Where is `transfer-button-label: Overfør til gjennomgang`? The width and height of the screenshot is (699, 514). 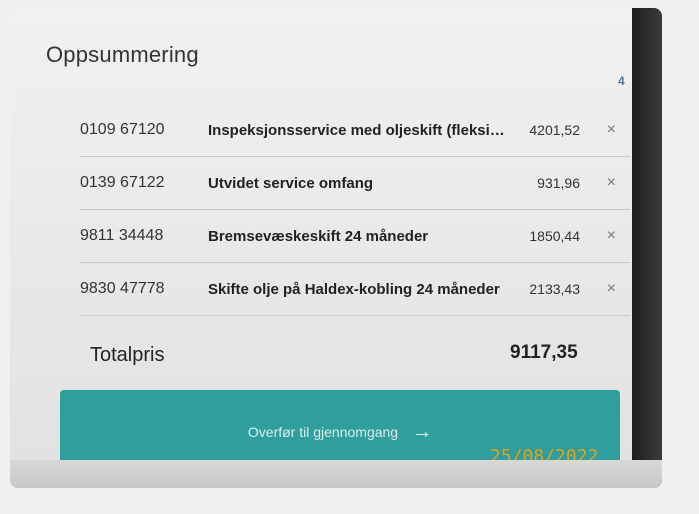 transfer-button-label: Overfør til gjennomgang is located at coordinates (323, 432).